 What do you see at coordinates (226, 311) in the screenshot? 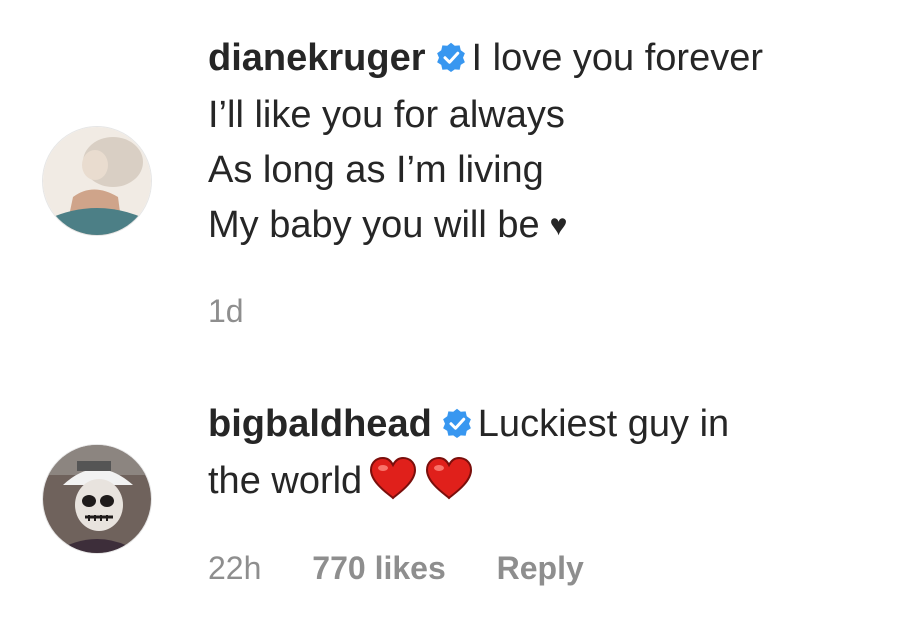
I see `timestamp: 1d` at bounding box center [226, 311].